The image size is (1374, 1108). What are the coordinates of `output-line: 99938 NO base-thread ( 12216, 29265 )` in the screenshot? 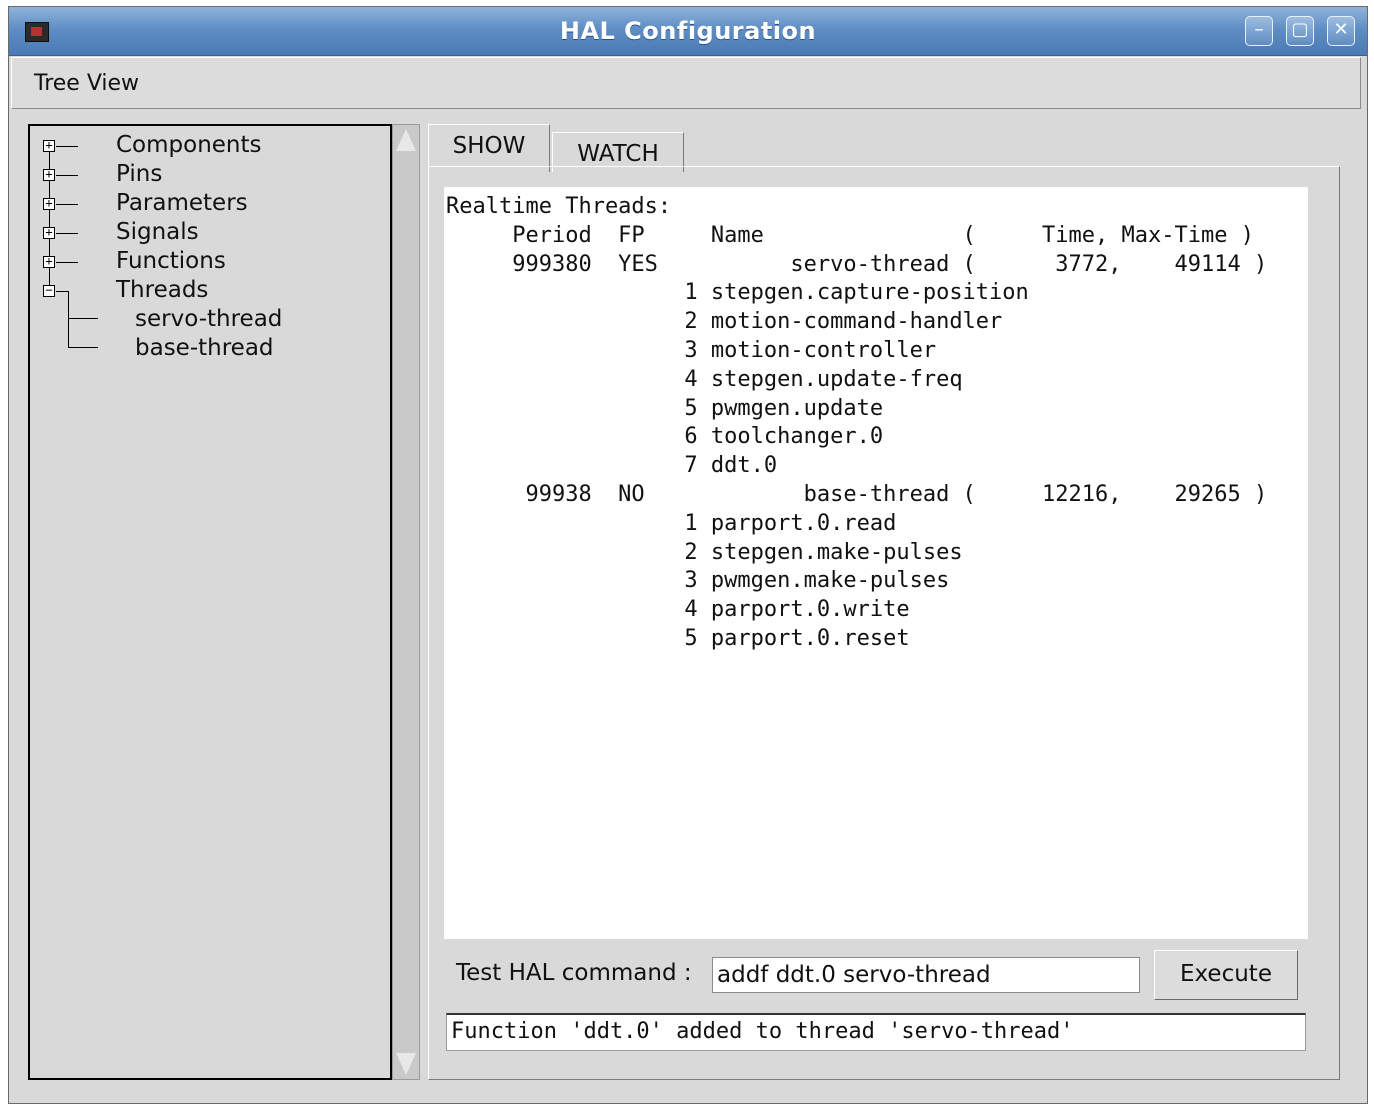 It's located at (857, 494).